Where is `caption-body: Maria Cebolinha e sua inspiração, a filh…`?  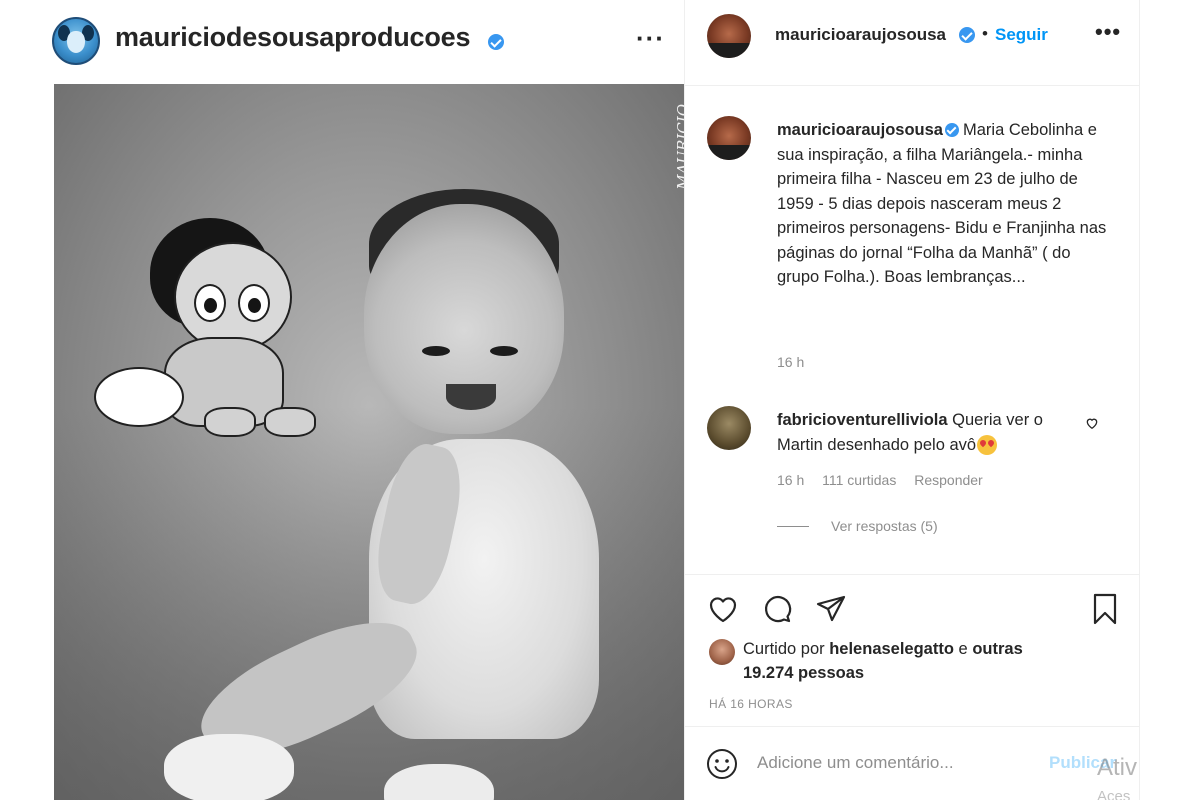
caption-body: Maria Cebolinha e sua inspiração, a filh… is located at coordinates (942, 203).